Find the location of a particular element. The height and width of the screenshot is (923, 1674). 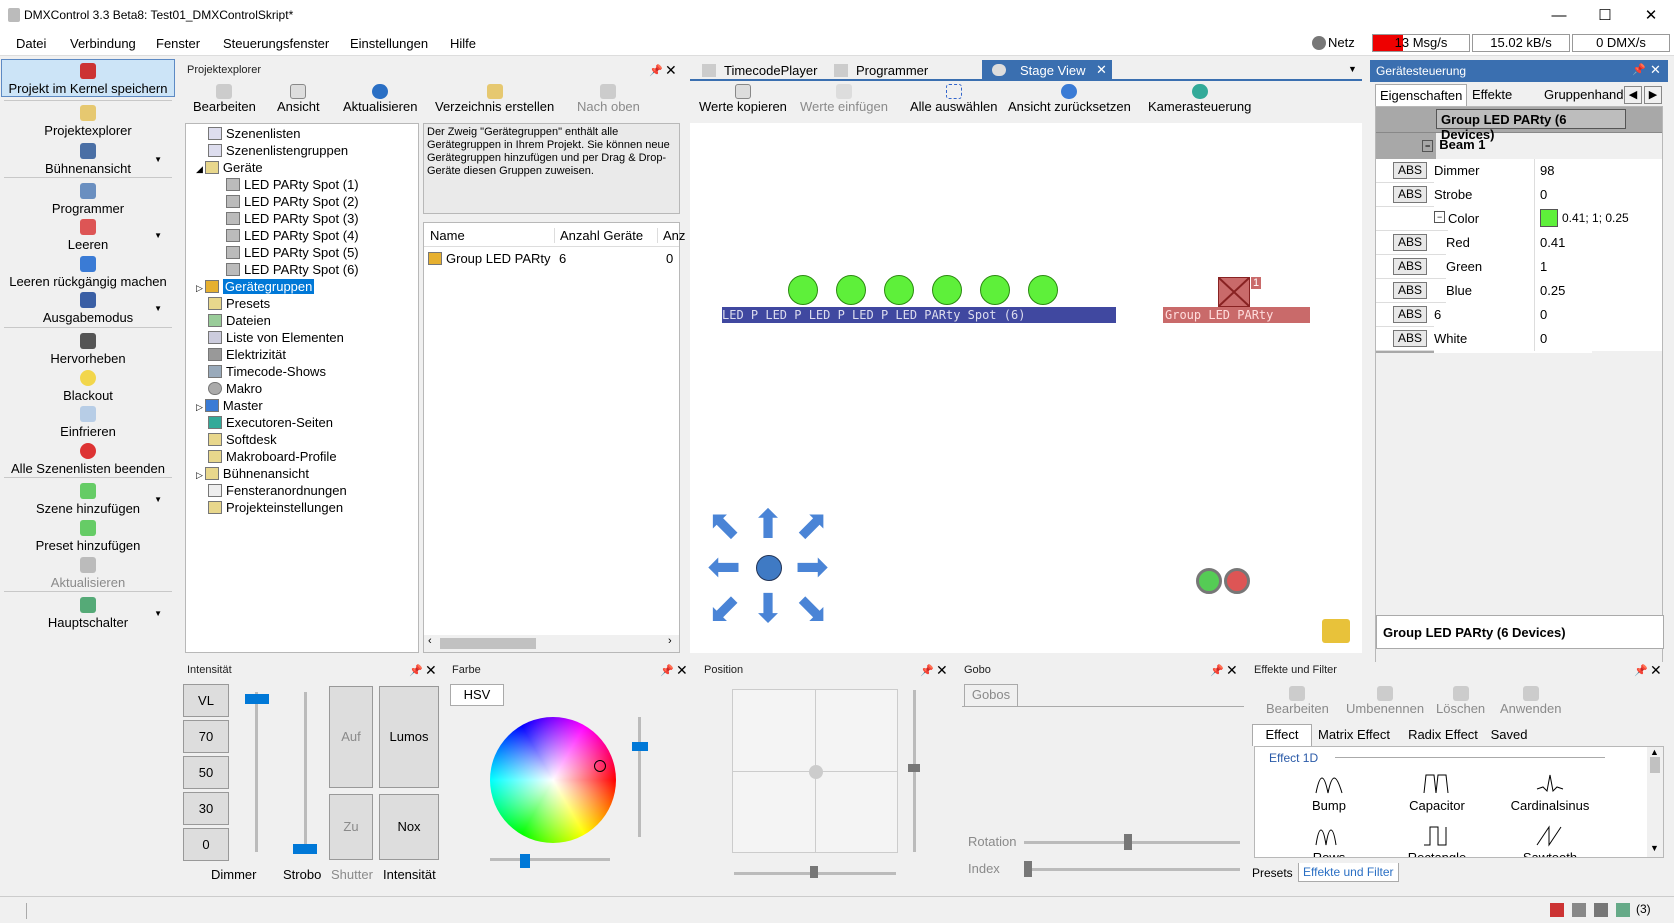

level-0-button: 0 is located at coordinates (206, 844).